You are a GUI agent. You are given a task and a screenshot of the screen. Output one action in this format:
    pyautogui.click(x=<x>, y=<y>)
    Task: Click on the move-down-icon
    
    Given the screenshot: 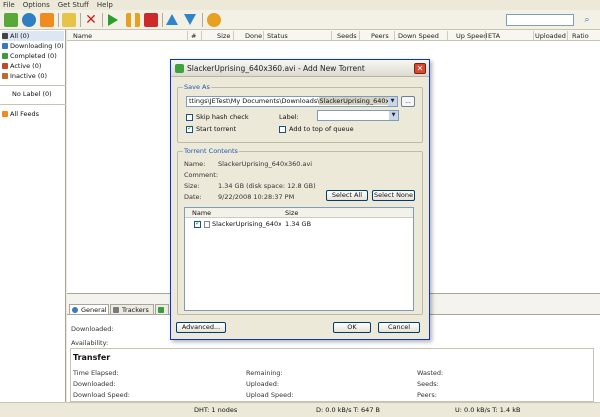 What is the action you would take?
    pyautogui.click(x=190, y=19)
    